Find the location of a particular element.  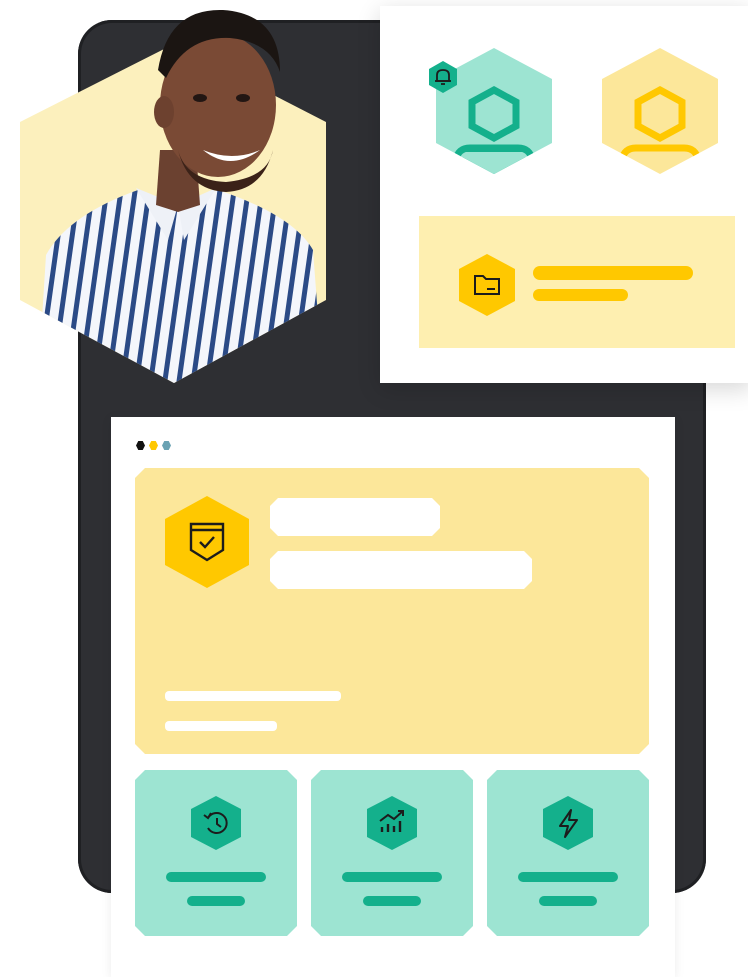

bell-icon is located at coordinates (443, 77).